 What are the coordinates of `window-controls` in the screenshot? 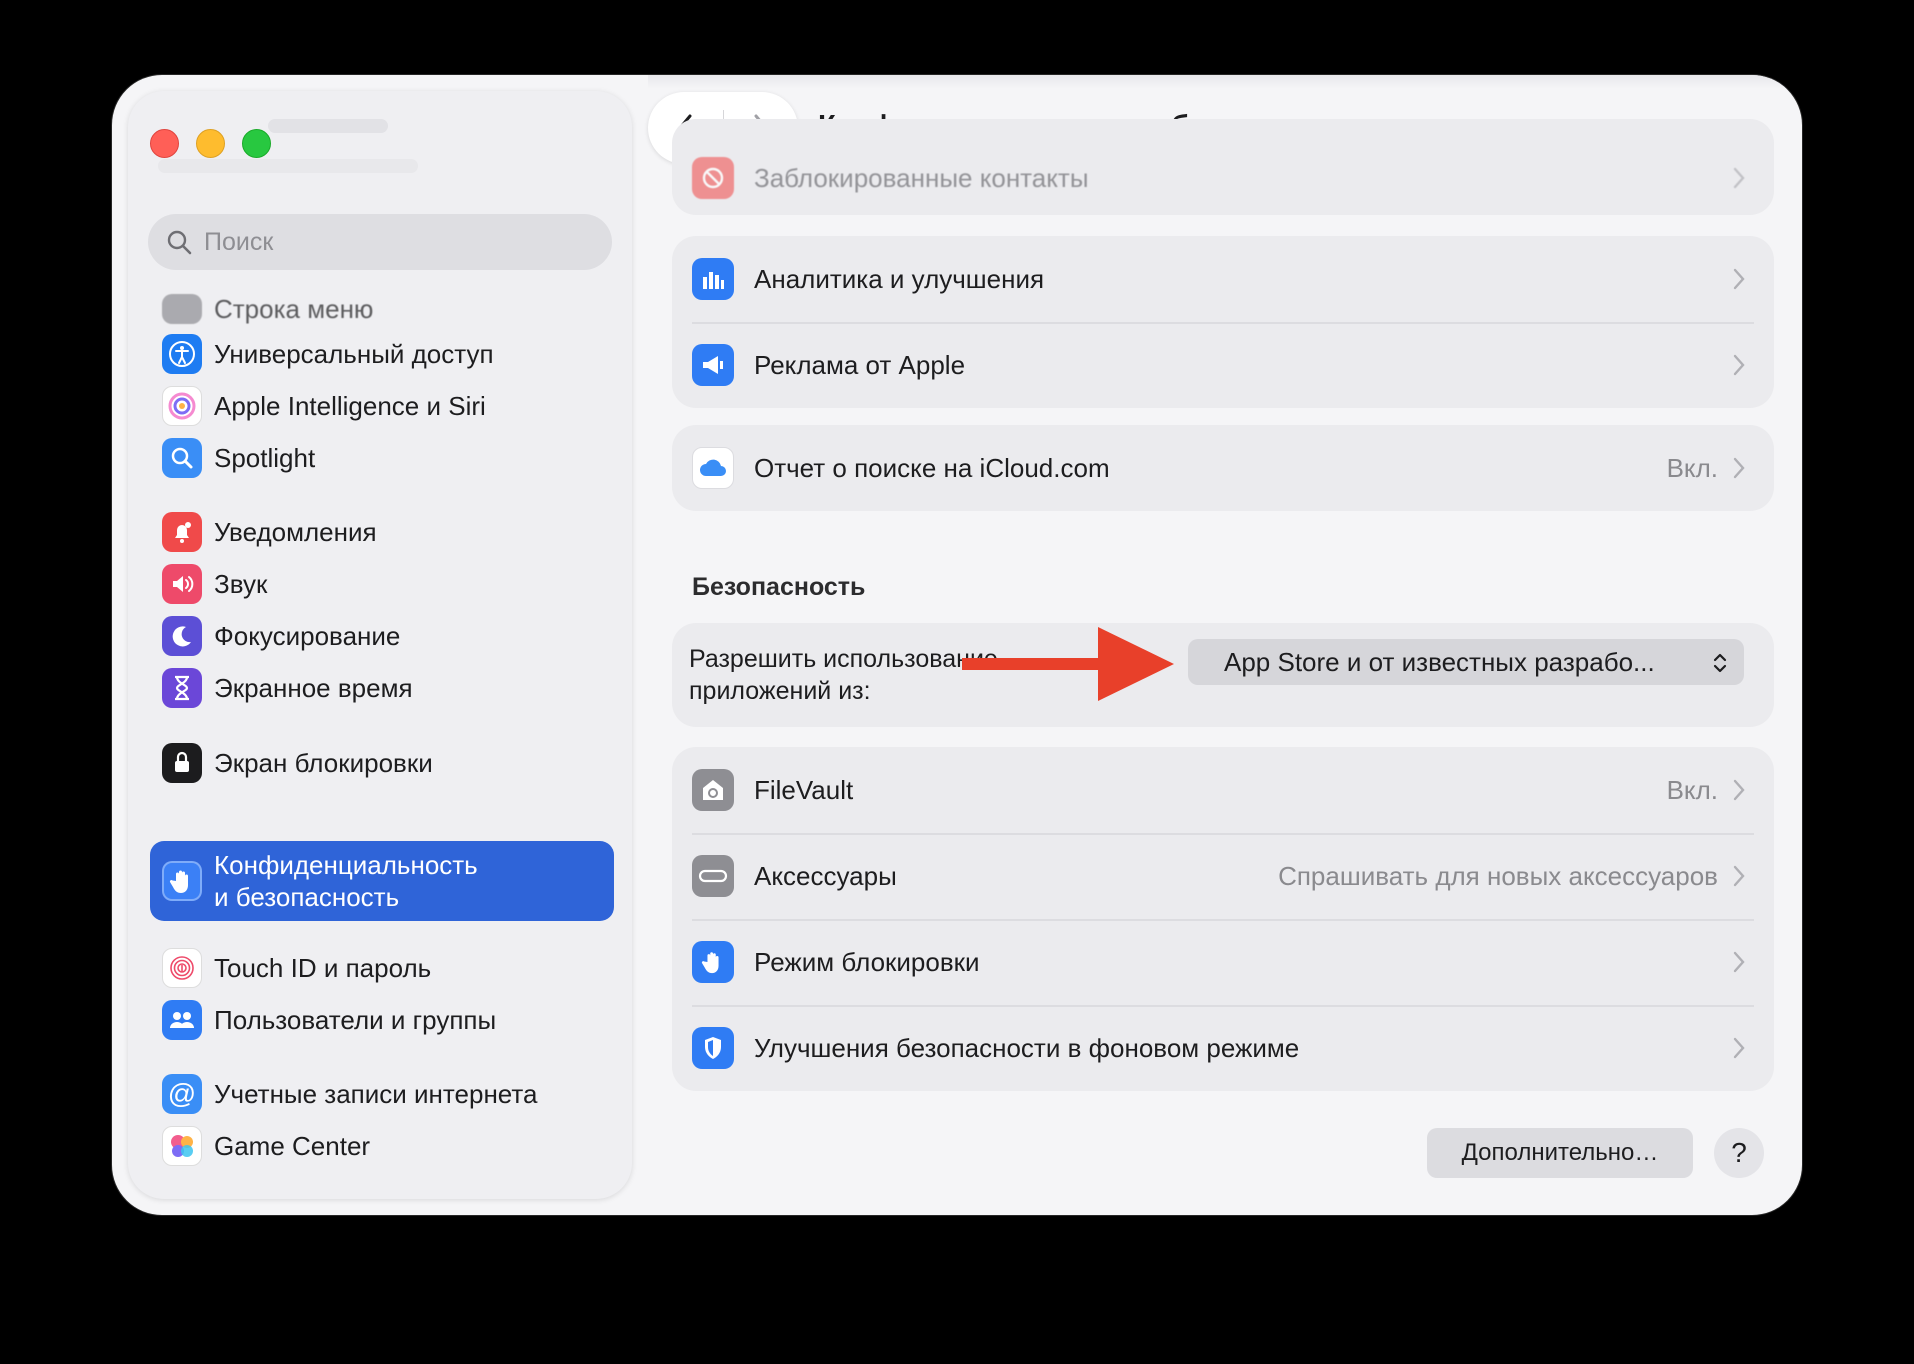 It's located at (210, 143).